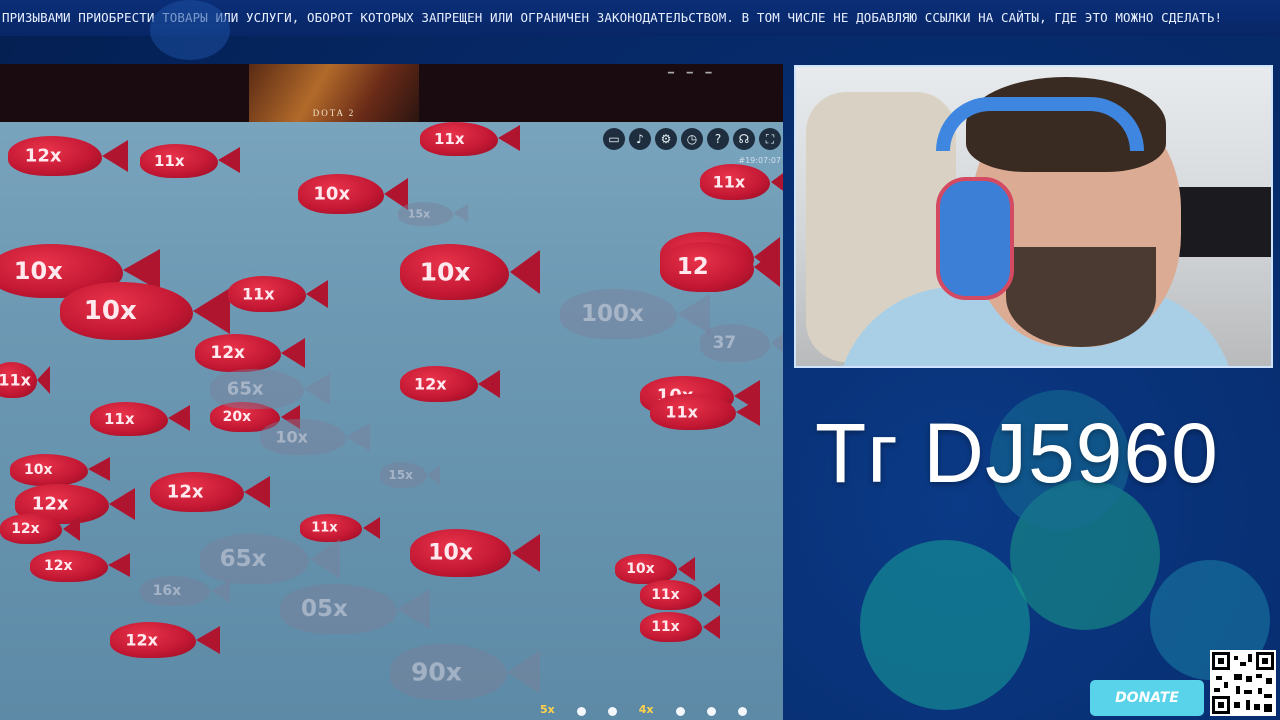 The height and width of the screenshot is (720, 1280). I want to click on game-toolbar: ▭ ♪ ⚙ ◷? ☊ ⛶, so click(692, 139).